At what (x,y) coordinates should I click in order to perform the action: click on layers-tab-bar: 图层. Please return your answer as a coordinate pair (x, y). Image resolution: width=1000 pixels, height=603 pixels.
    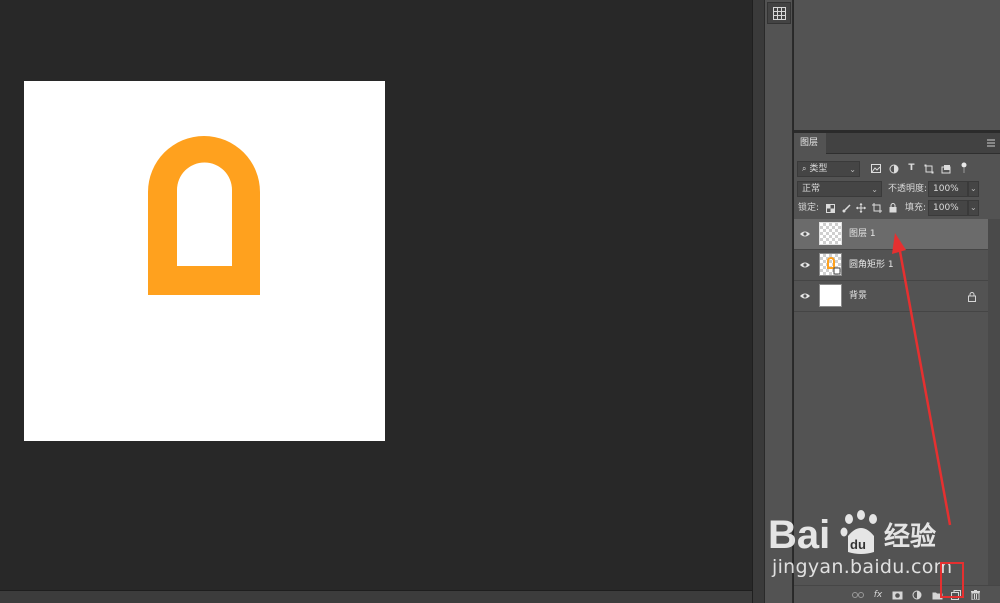
    Looking at the image, I should click on (897, 143).